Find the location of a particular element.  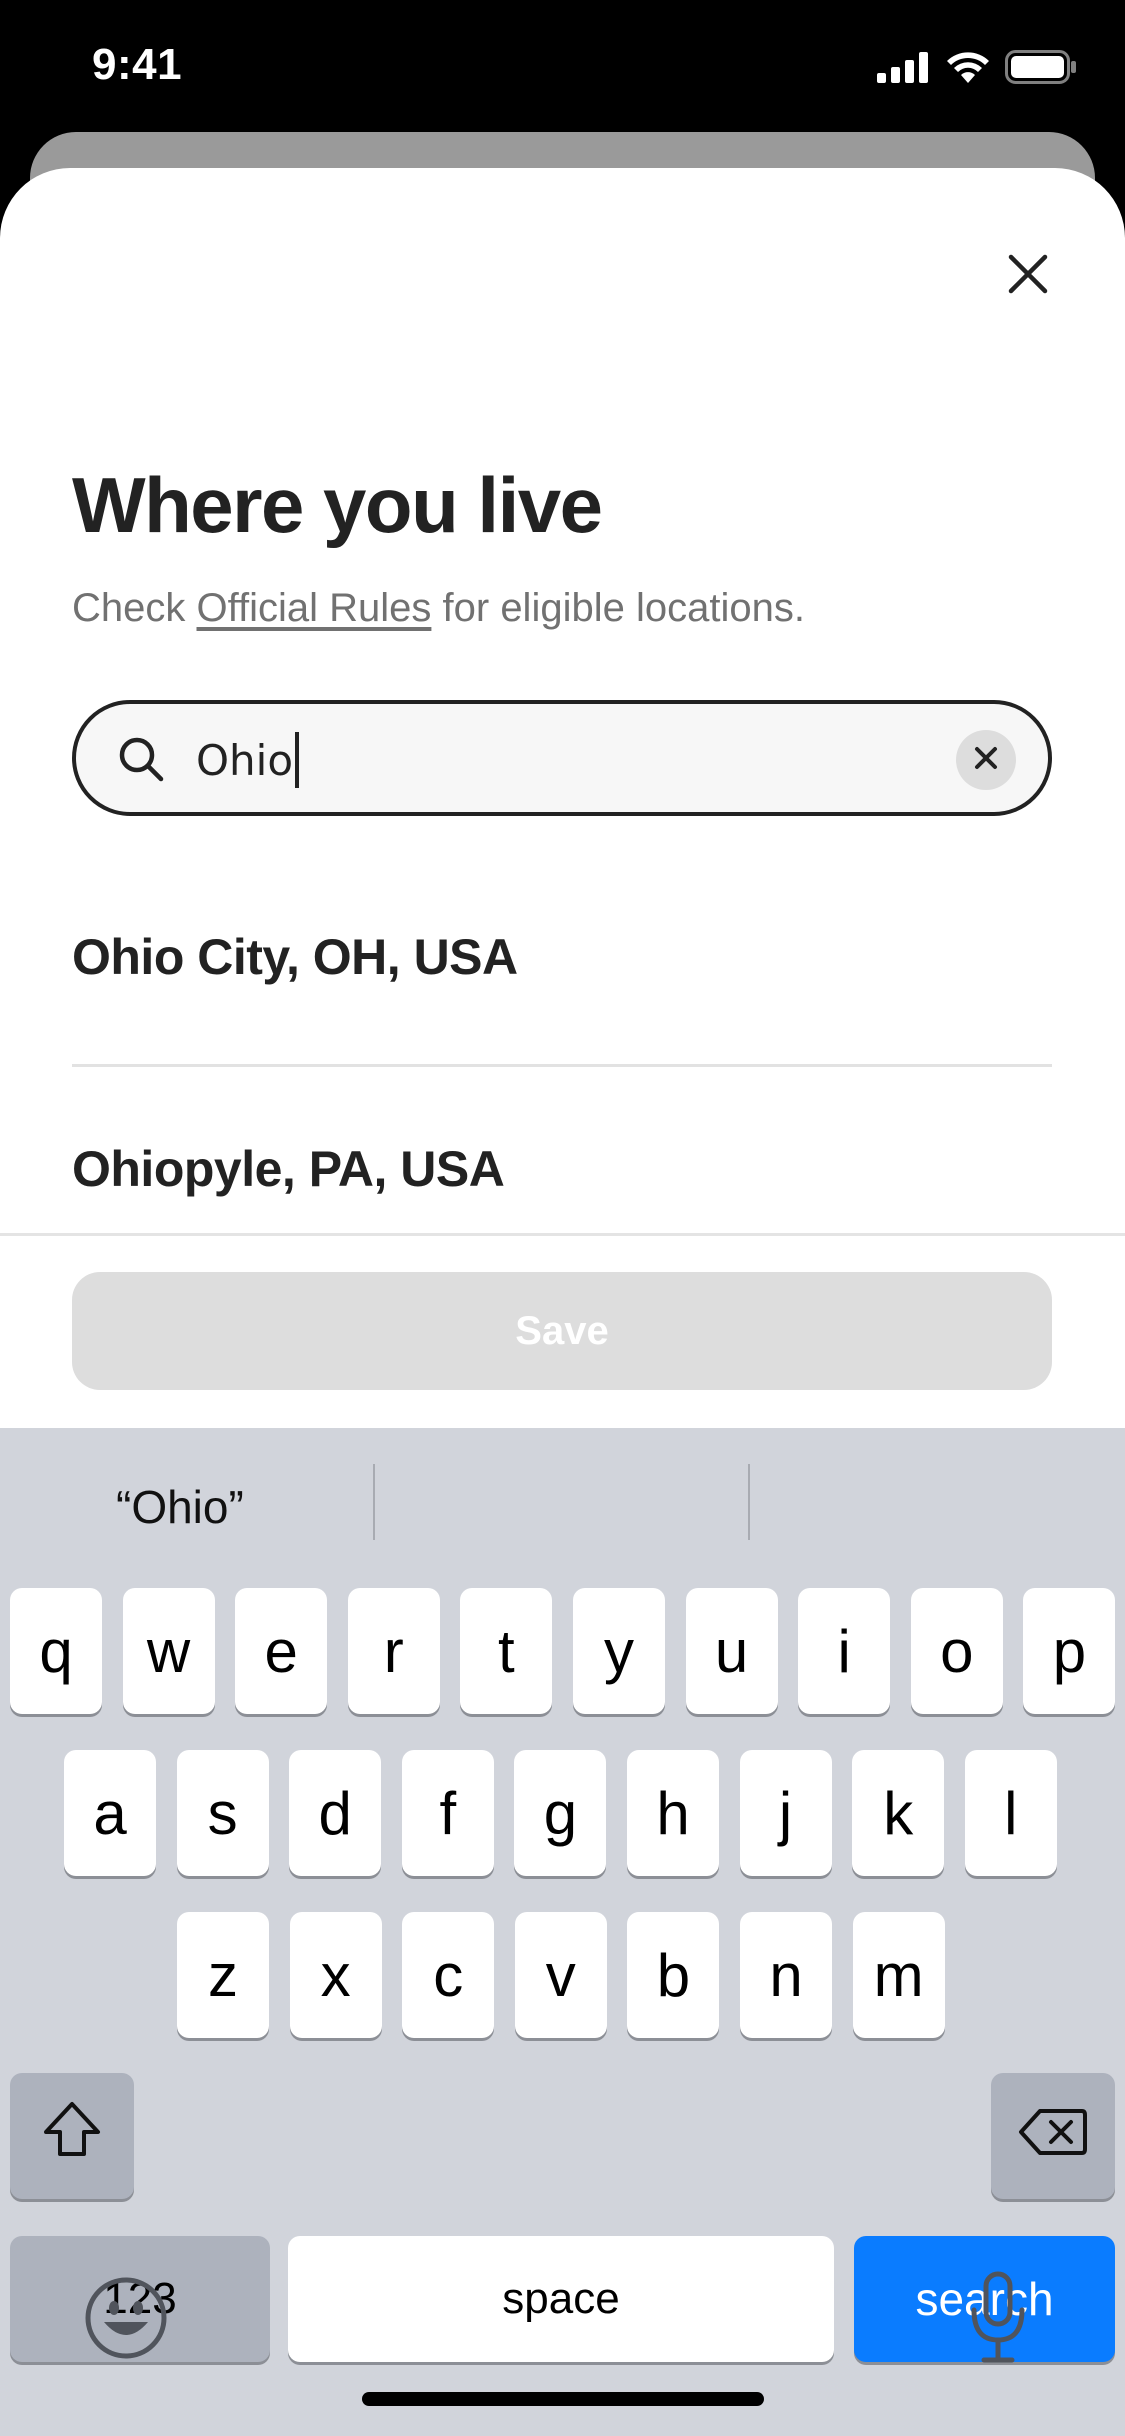

emoji-button is located at coordinates (126, 2320).